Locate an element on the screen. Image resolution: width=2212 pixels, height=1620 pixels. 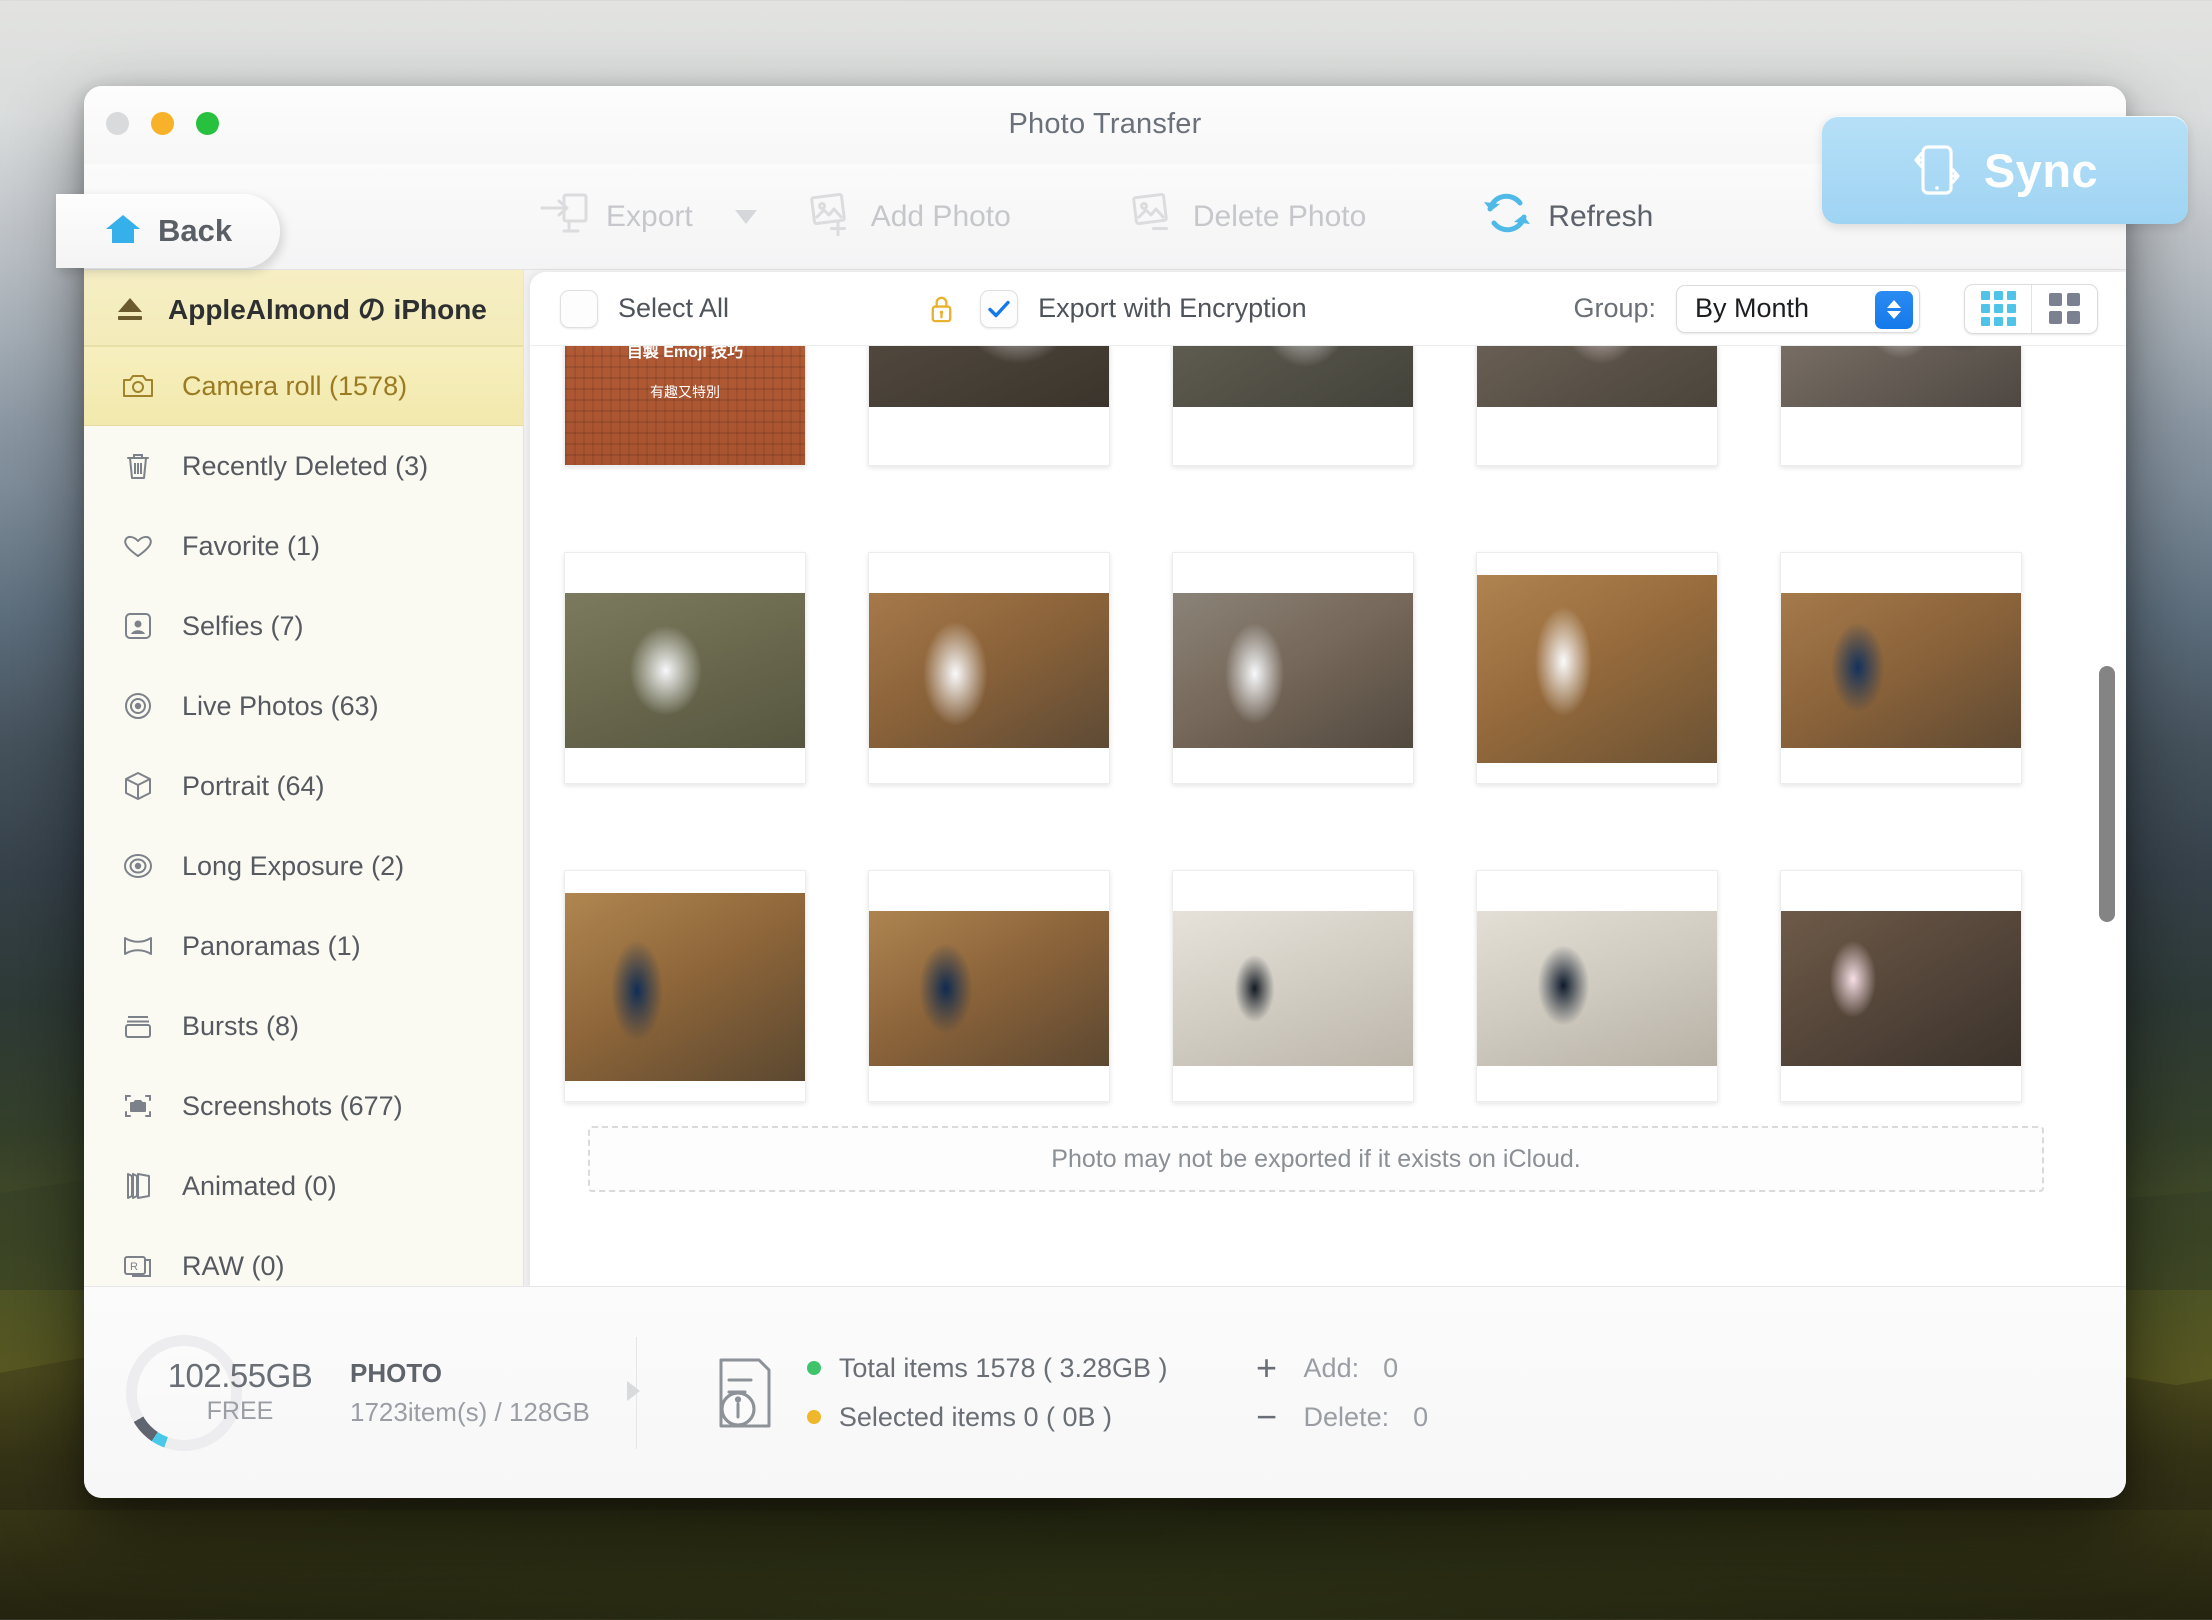
view-mode-toggle is located at coordinates (2031, 308).